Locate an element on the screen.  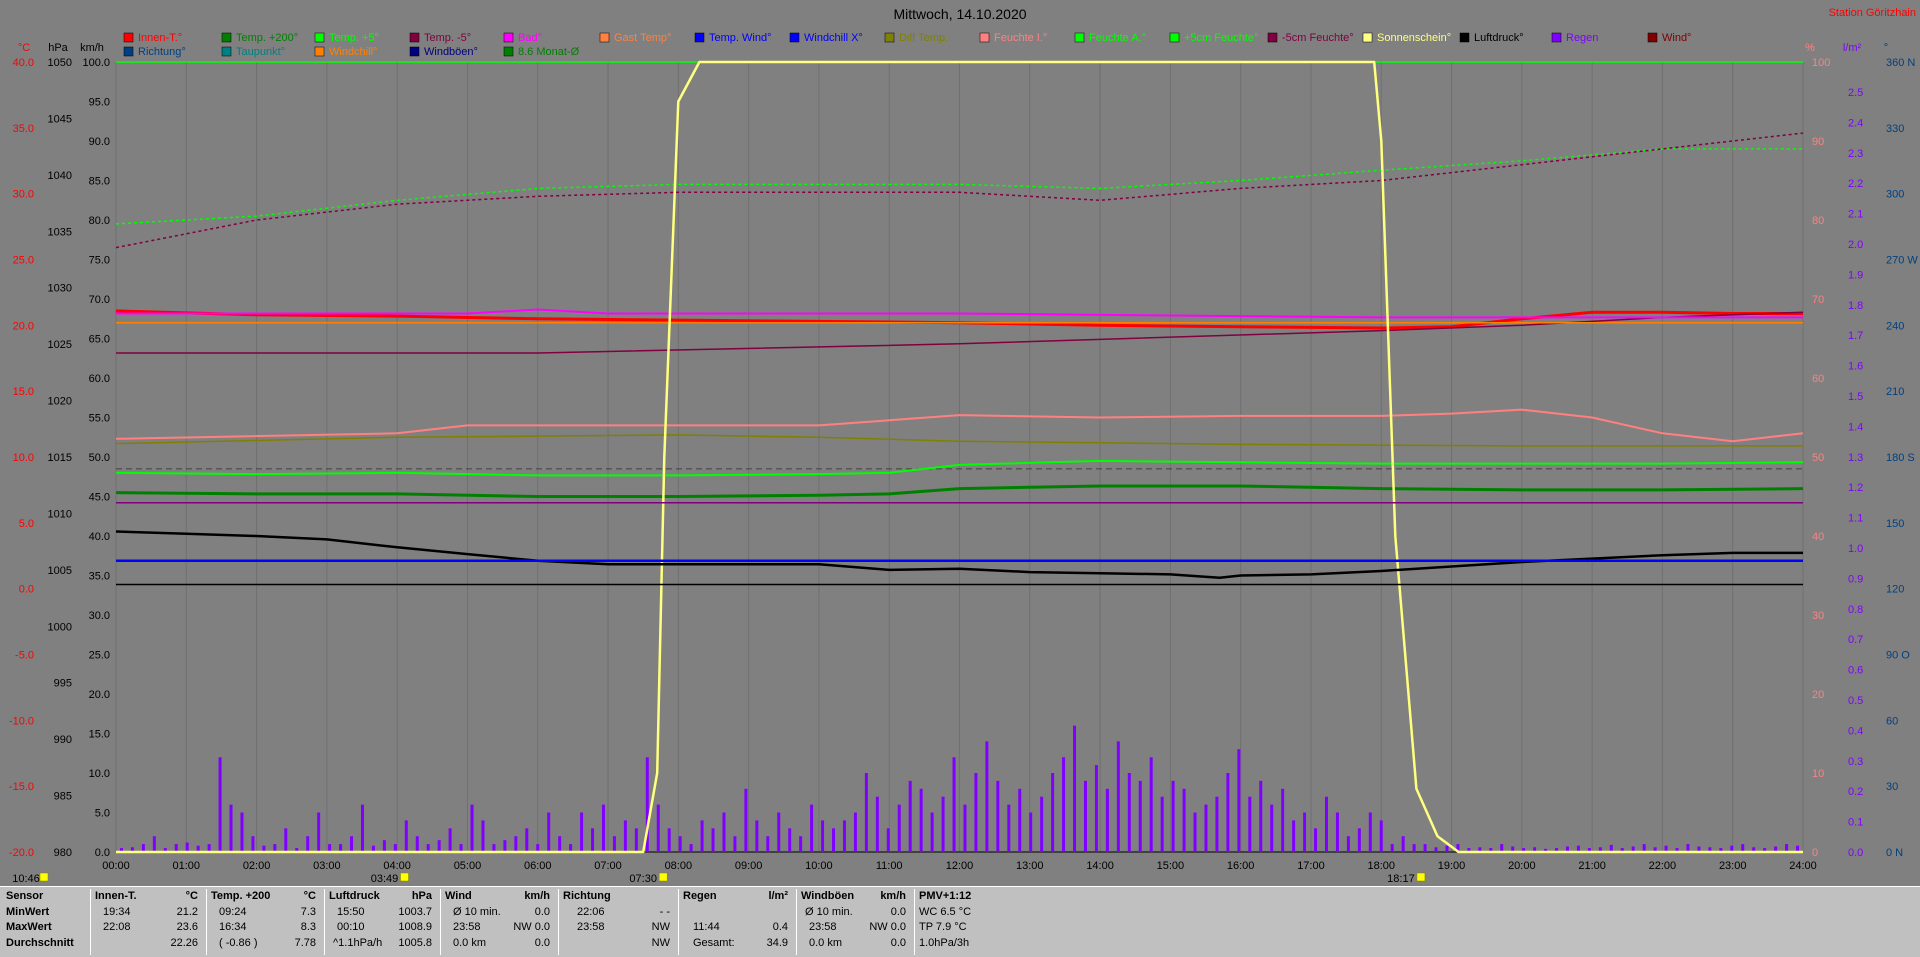
temp-tick-label: -15.0 is located at coordinates (21, 787).